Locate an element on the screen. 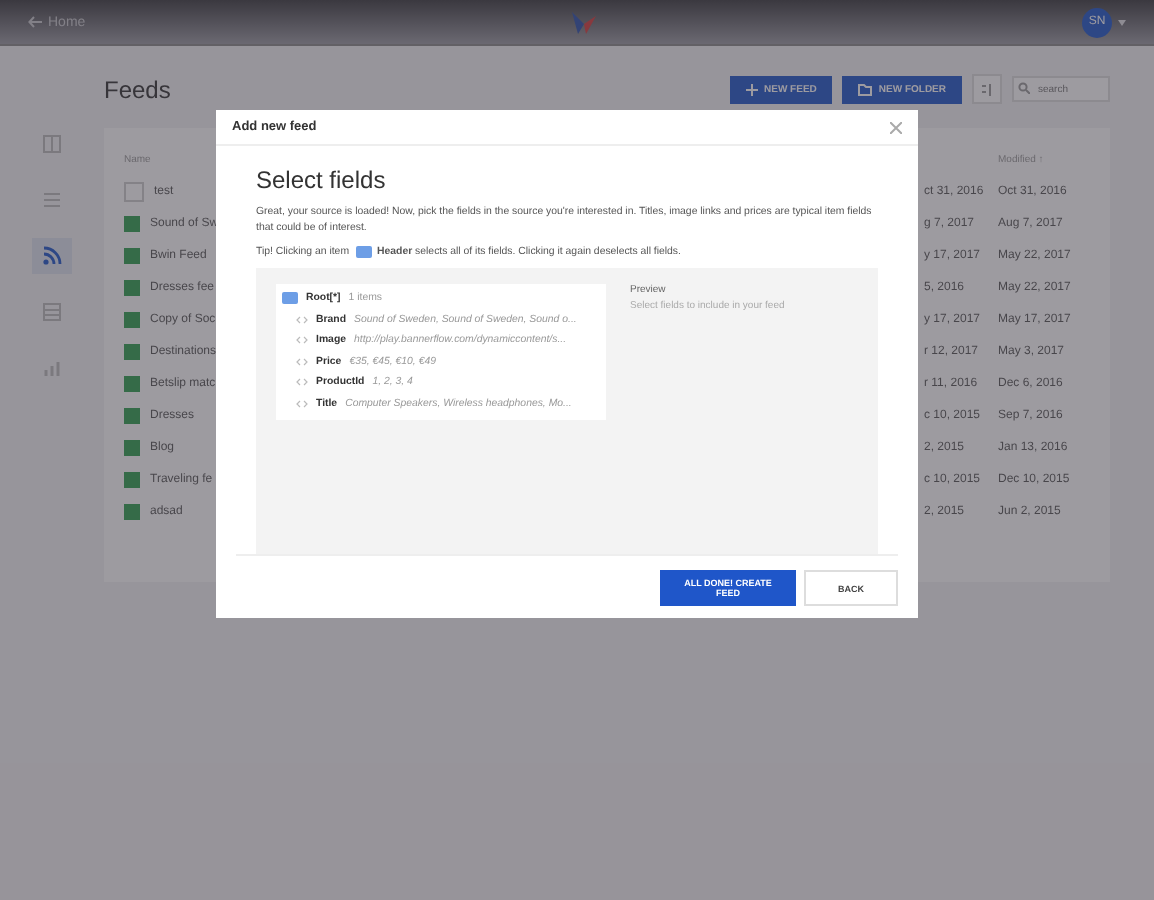 This screenshot has height=900, width=1154. close-button is located at coordinates (896, 127).